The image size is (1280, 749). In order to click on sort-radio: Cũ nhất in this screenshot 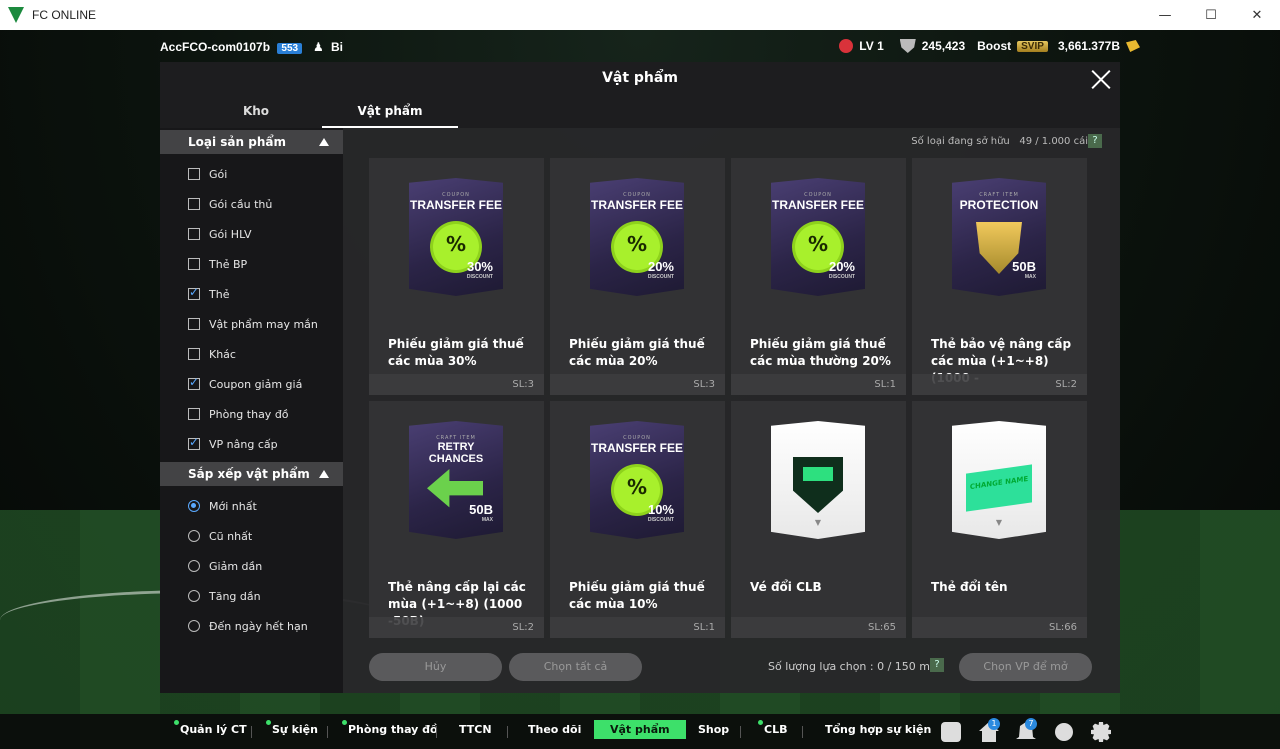, I will do `click(220, 536)`.